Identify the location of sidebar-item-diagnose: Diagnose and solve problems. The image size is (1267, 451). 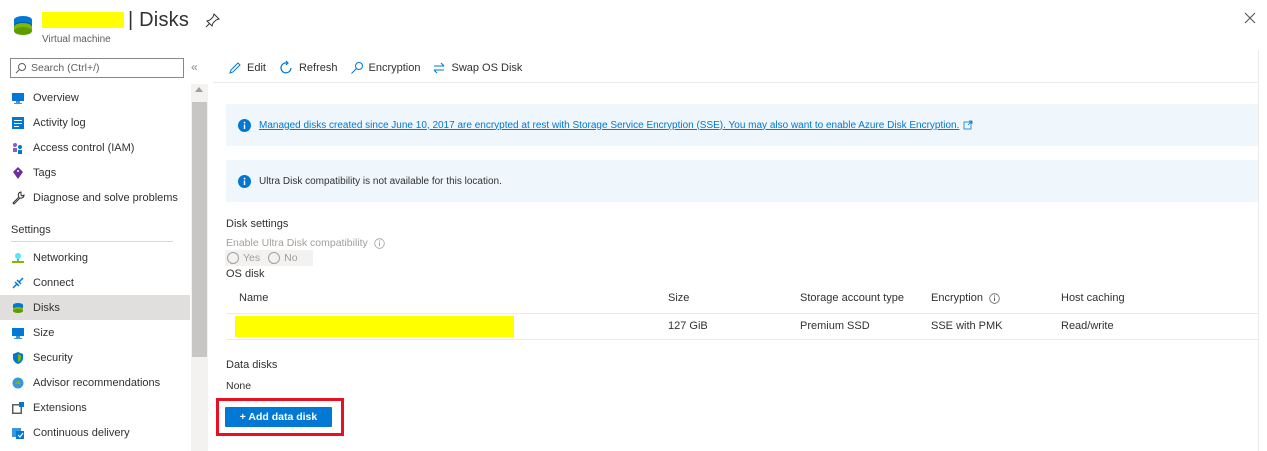
(95, 197).